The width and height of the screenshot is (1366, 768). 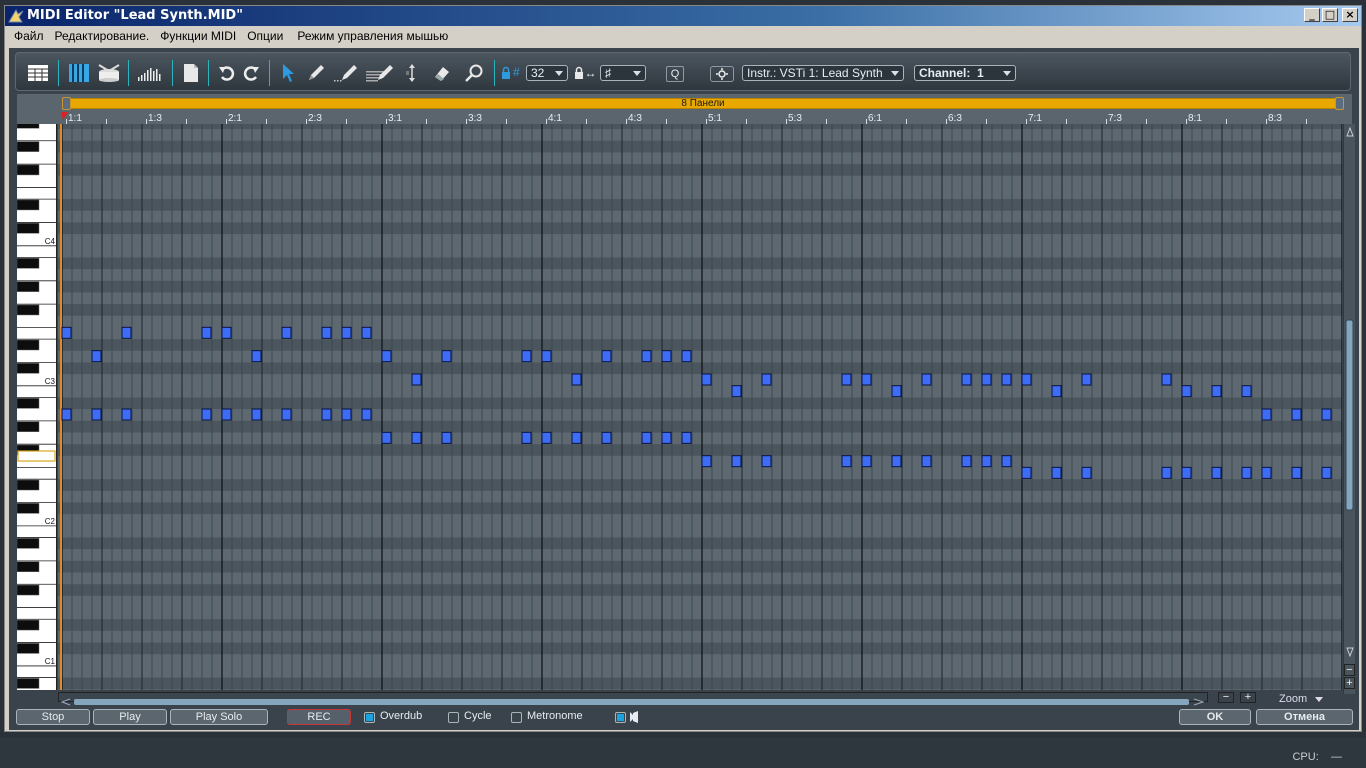 I want to click on drum-editor-icon, so click(x=109, y=72).